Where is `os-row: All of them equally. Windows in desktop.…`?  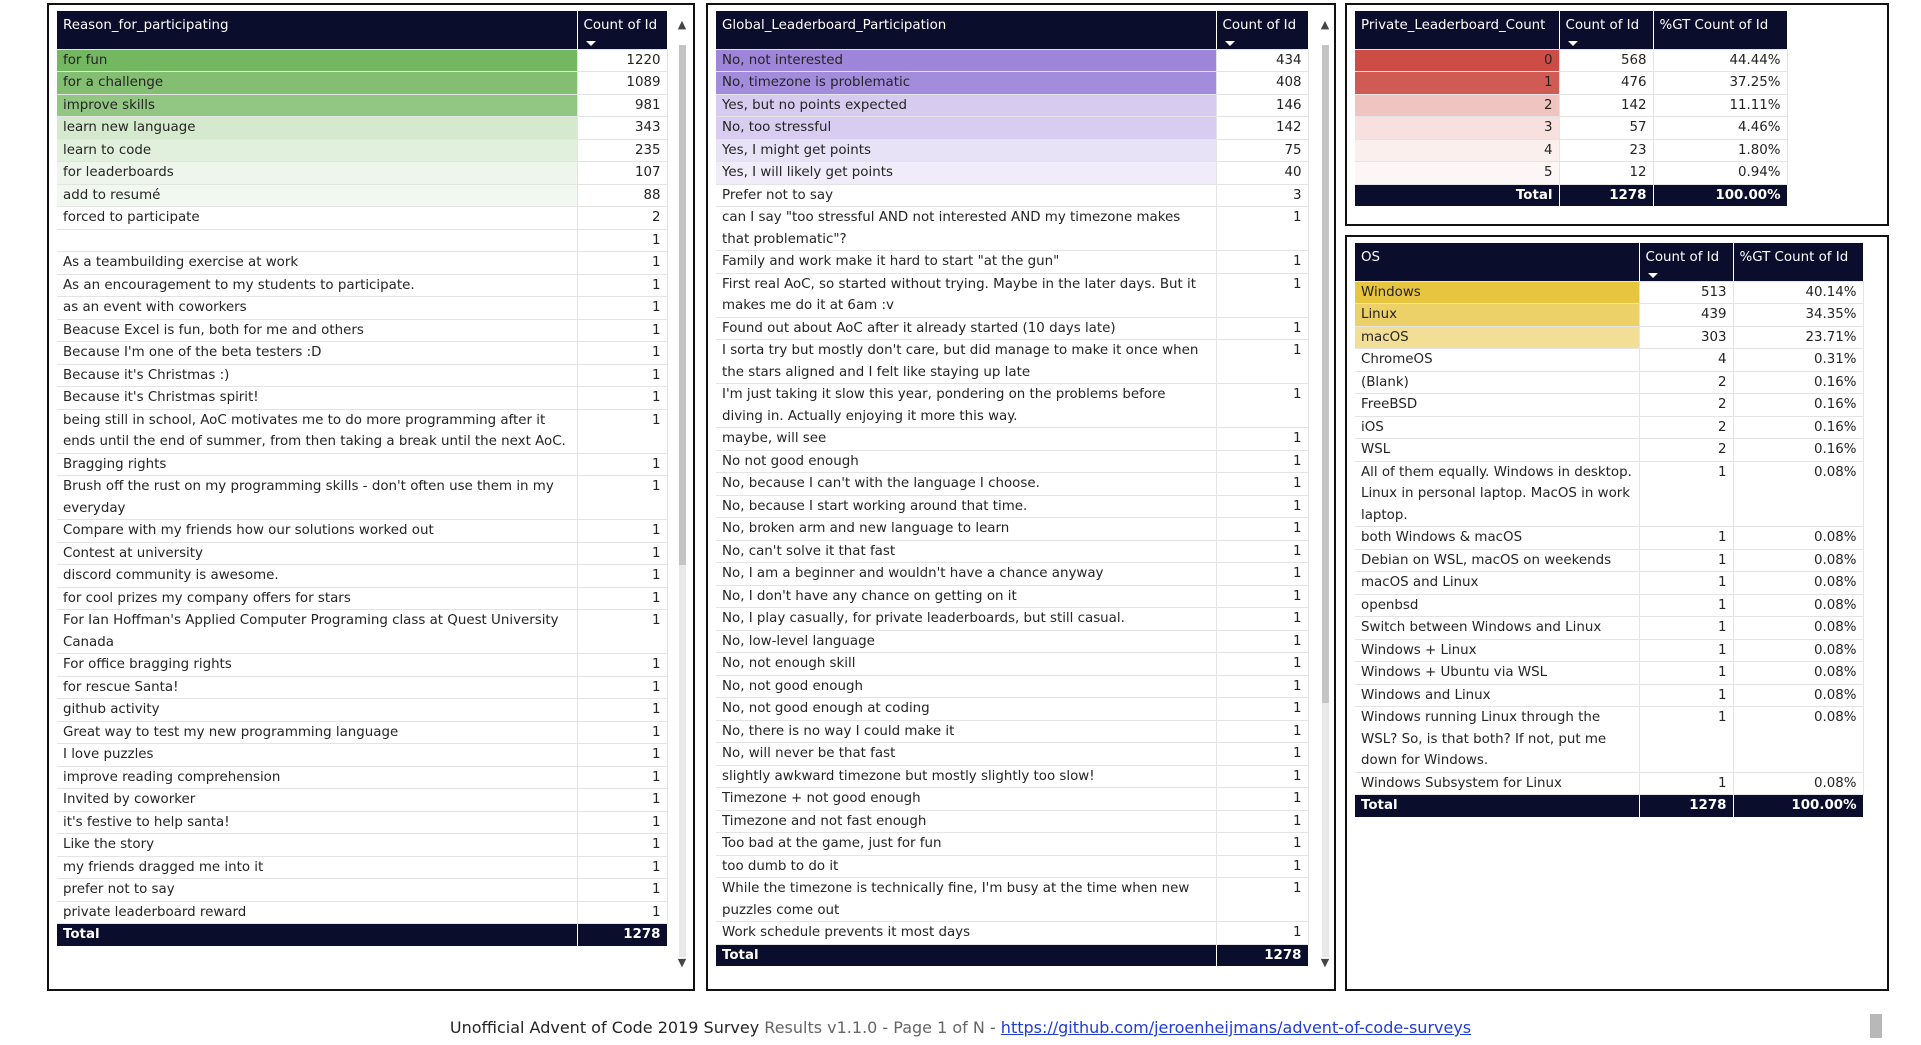 os-row: All of them equally. Windows in desktop.… is located at coordinates (1609, 494).